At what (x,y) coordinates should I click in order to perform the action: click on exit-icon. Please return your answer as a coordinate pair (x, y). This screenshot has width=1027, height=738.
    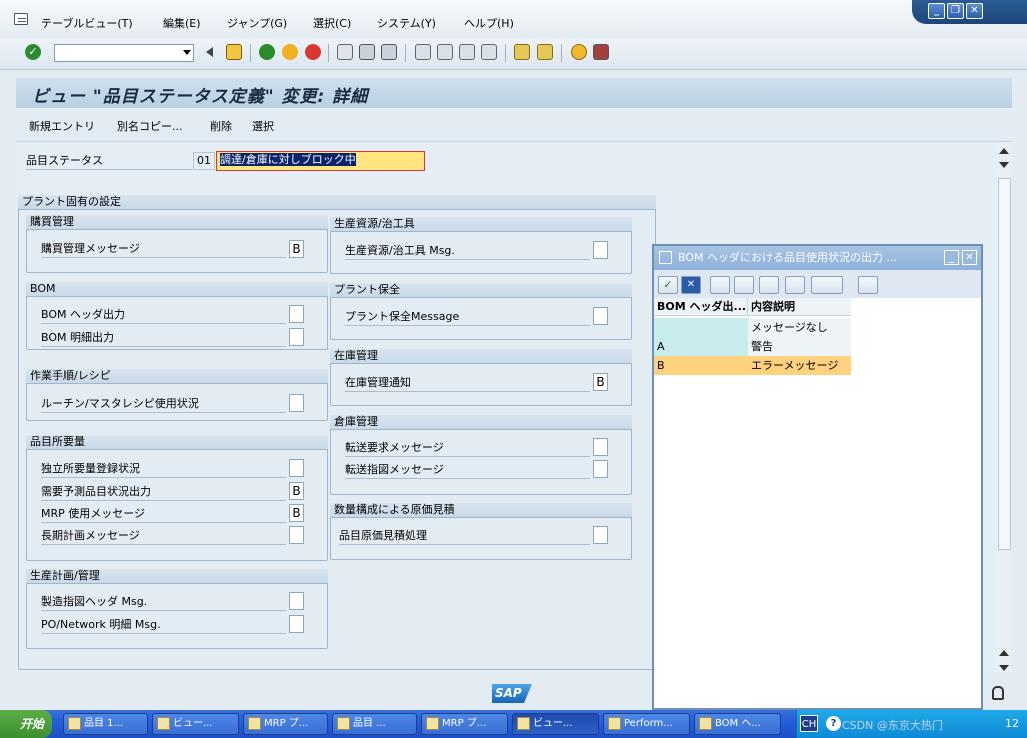
    Looking at the image, I should click on (290, 52).